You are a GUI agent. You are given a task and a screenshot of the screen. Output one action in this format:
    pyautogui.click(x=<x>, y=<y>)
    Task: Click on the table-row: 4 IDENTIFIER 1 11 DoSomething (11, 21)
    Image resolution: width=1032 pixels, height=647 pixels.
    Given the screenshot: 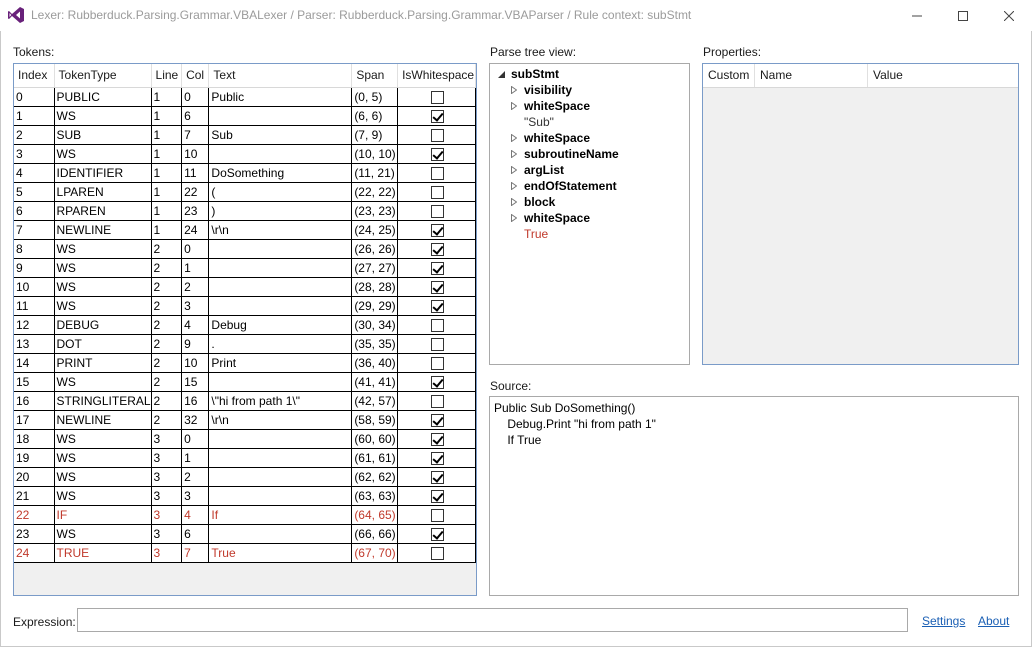 What is the action you would take?
    pyautogui.click(x=245, y=173)
    